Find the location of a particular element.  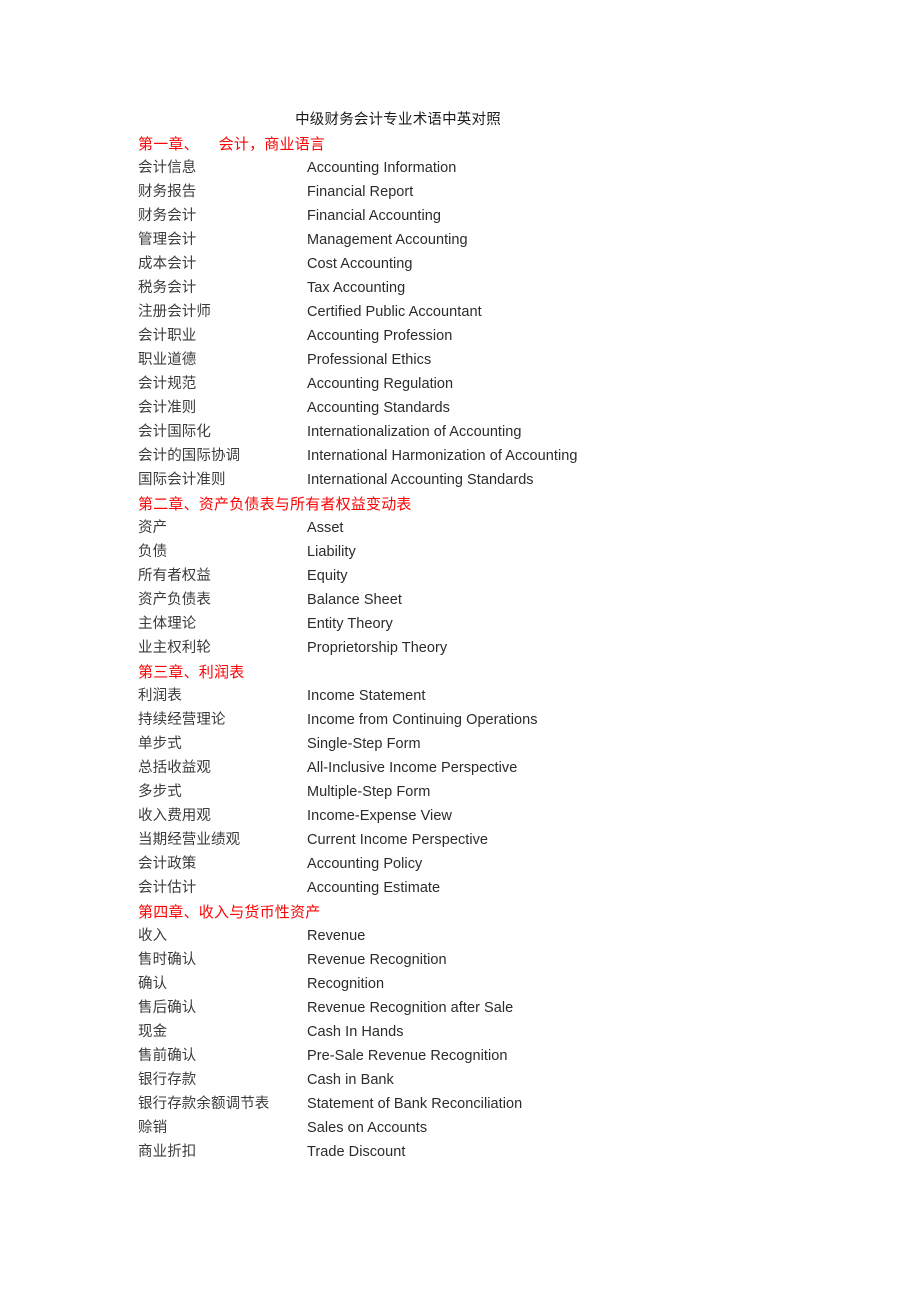

term-english: Revenue Recognition is located at coordinates (377, 960).